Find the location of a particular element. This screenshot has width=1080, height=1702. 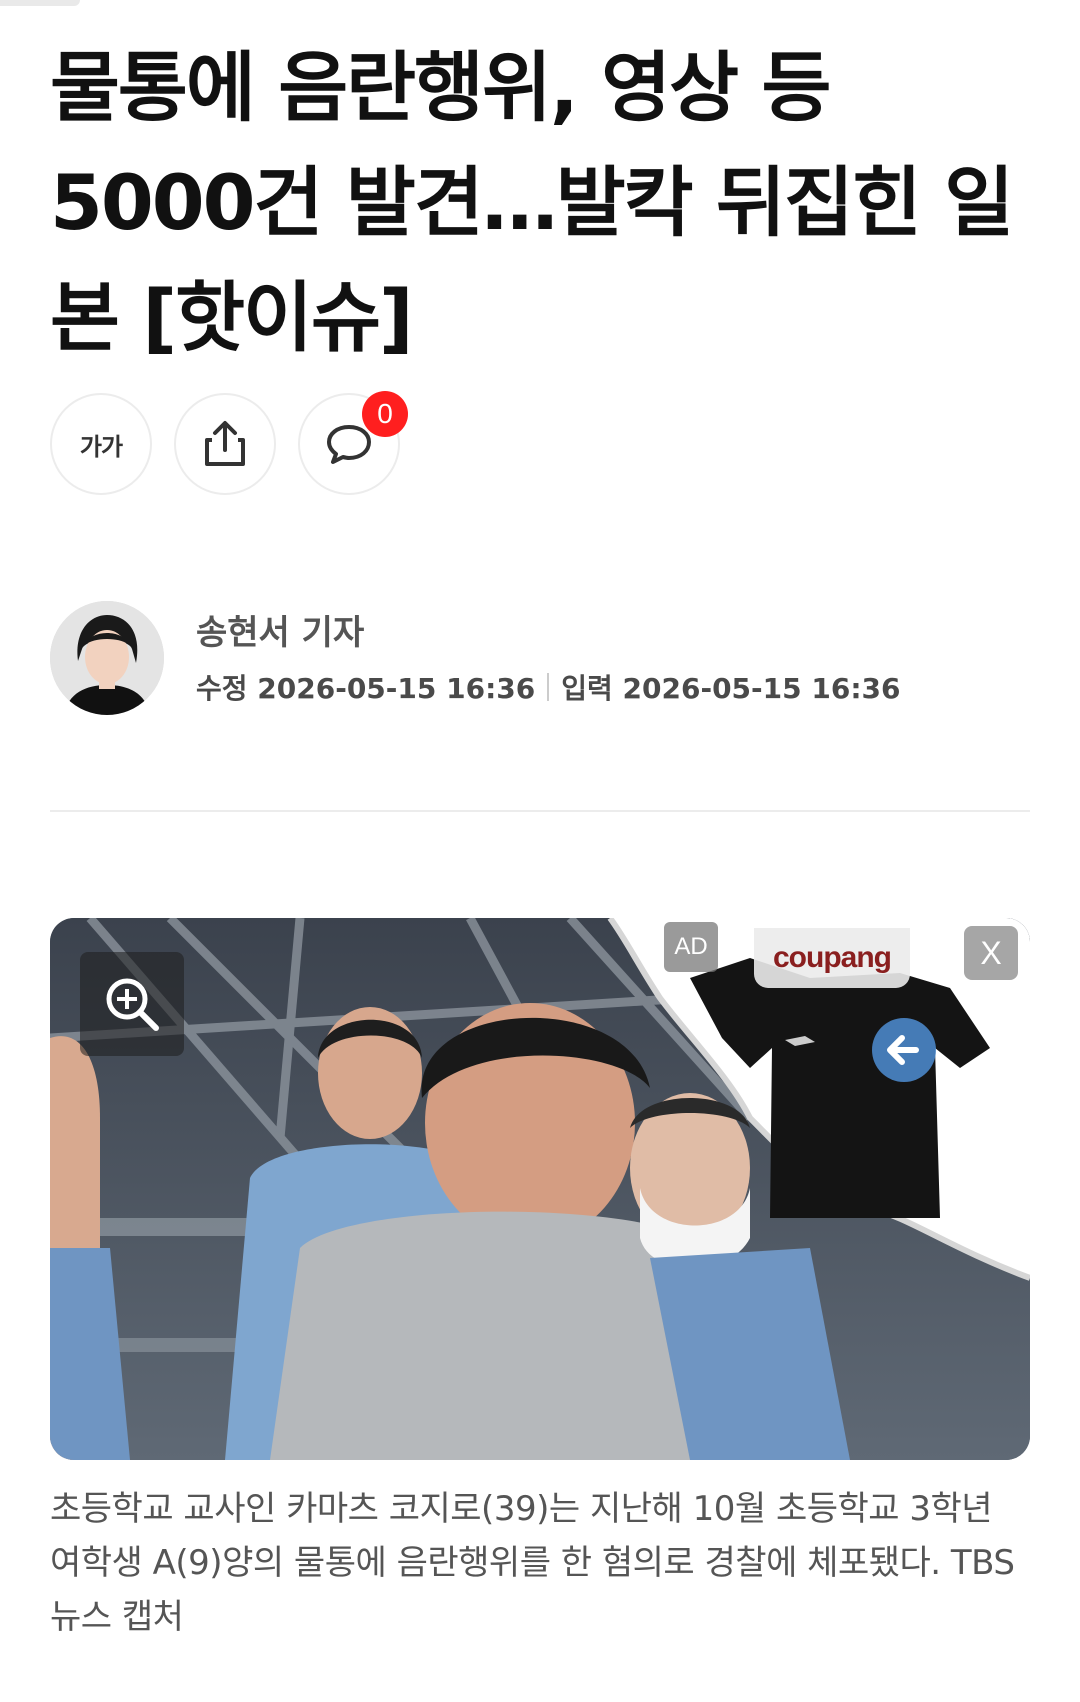

zoom-button is located at coordinates (132, 1004).